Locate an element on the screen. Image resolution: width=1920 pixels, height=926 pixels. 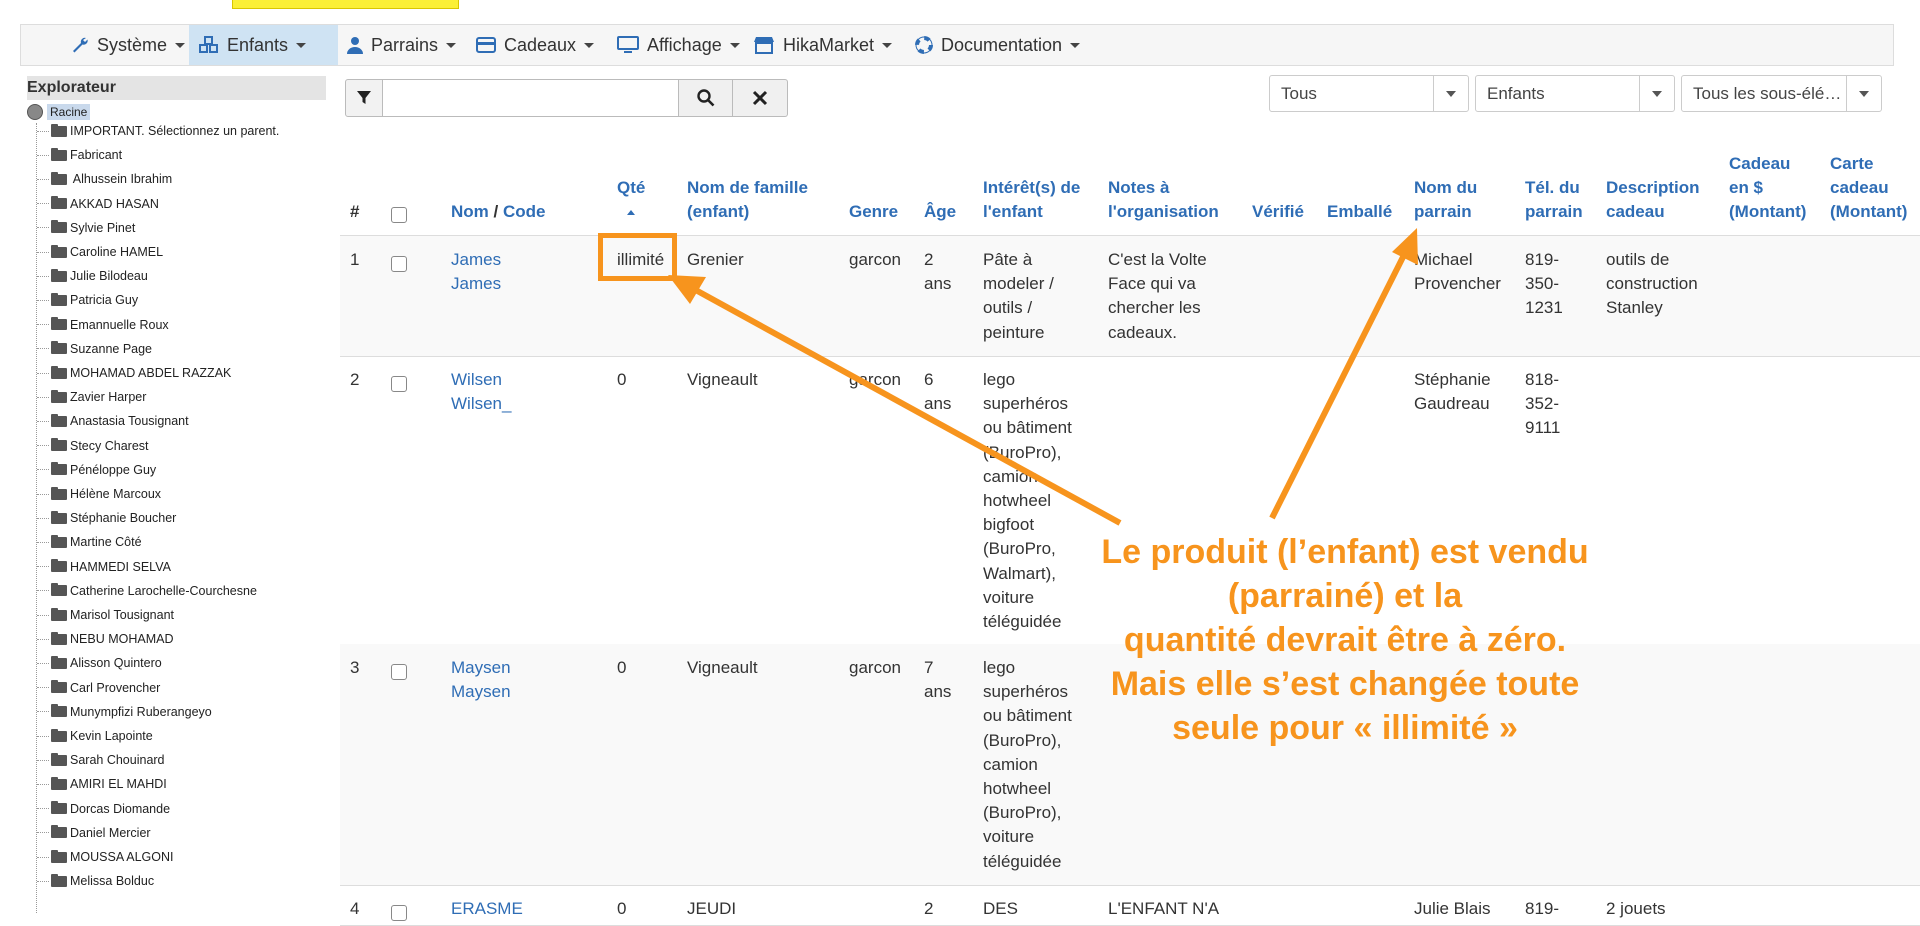
tree-item: AMIRI EL MAHDI is located at coordinates (102, 784).